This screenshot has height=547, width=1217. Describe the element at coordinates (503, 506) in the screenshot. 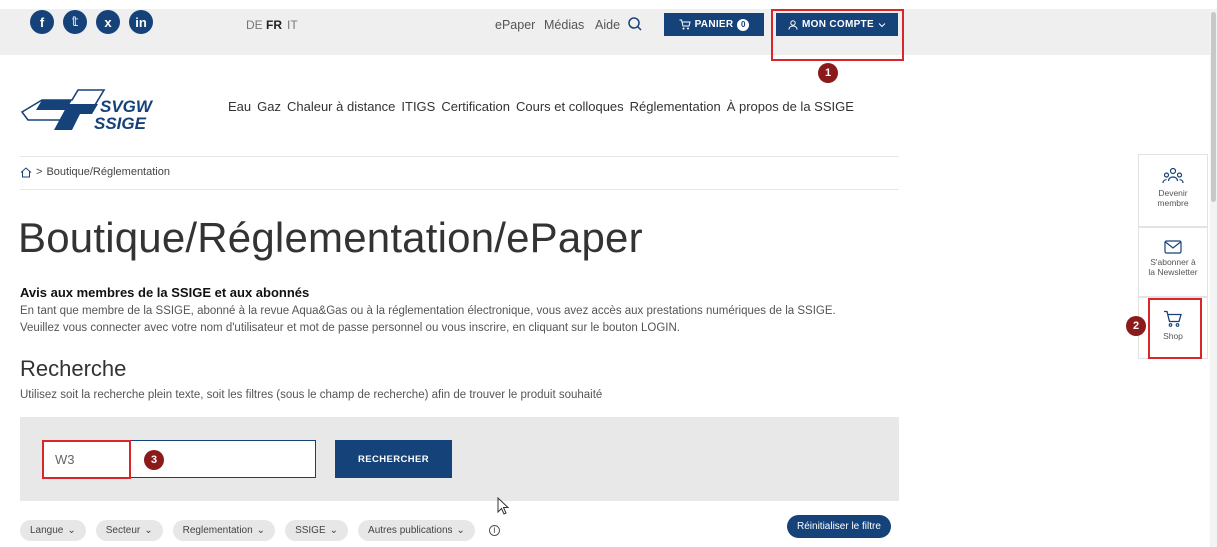

I see `mouse-cursor-icon` at that location.